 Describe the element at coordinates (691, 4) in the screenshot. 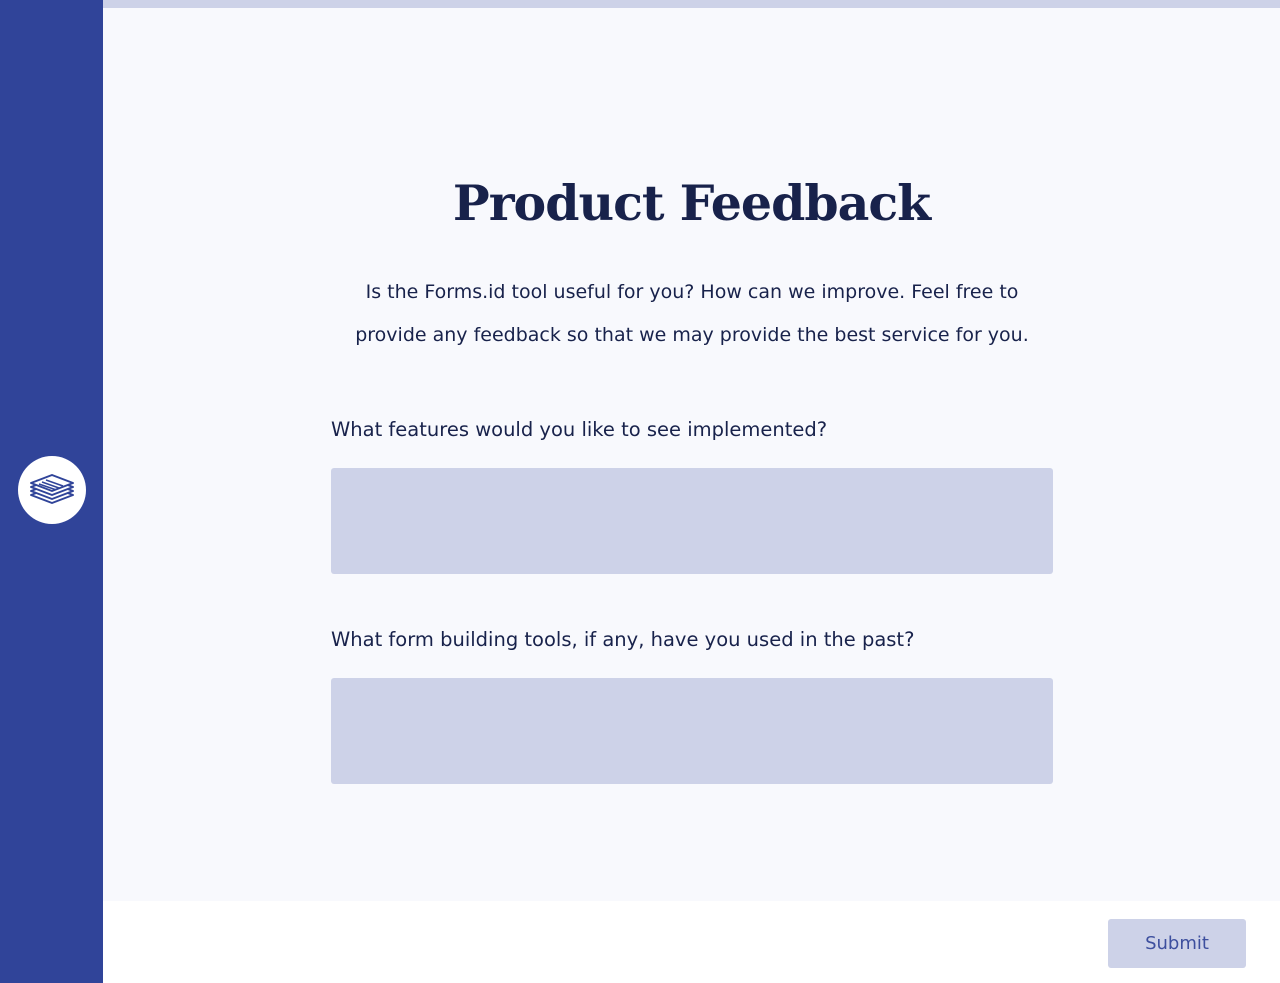

I see `top-progress-bar` at that location.